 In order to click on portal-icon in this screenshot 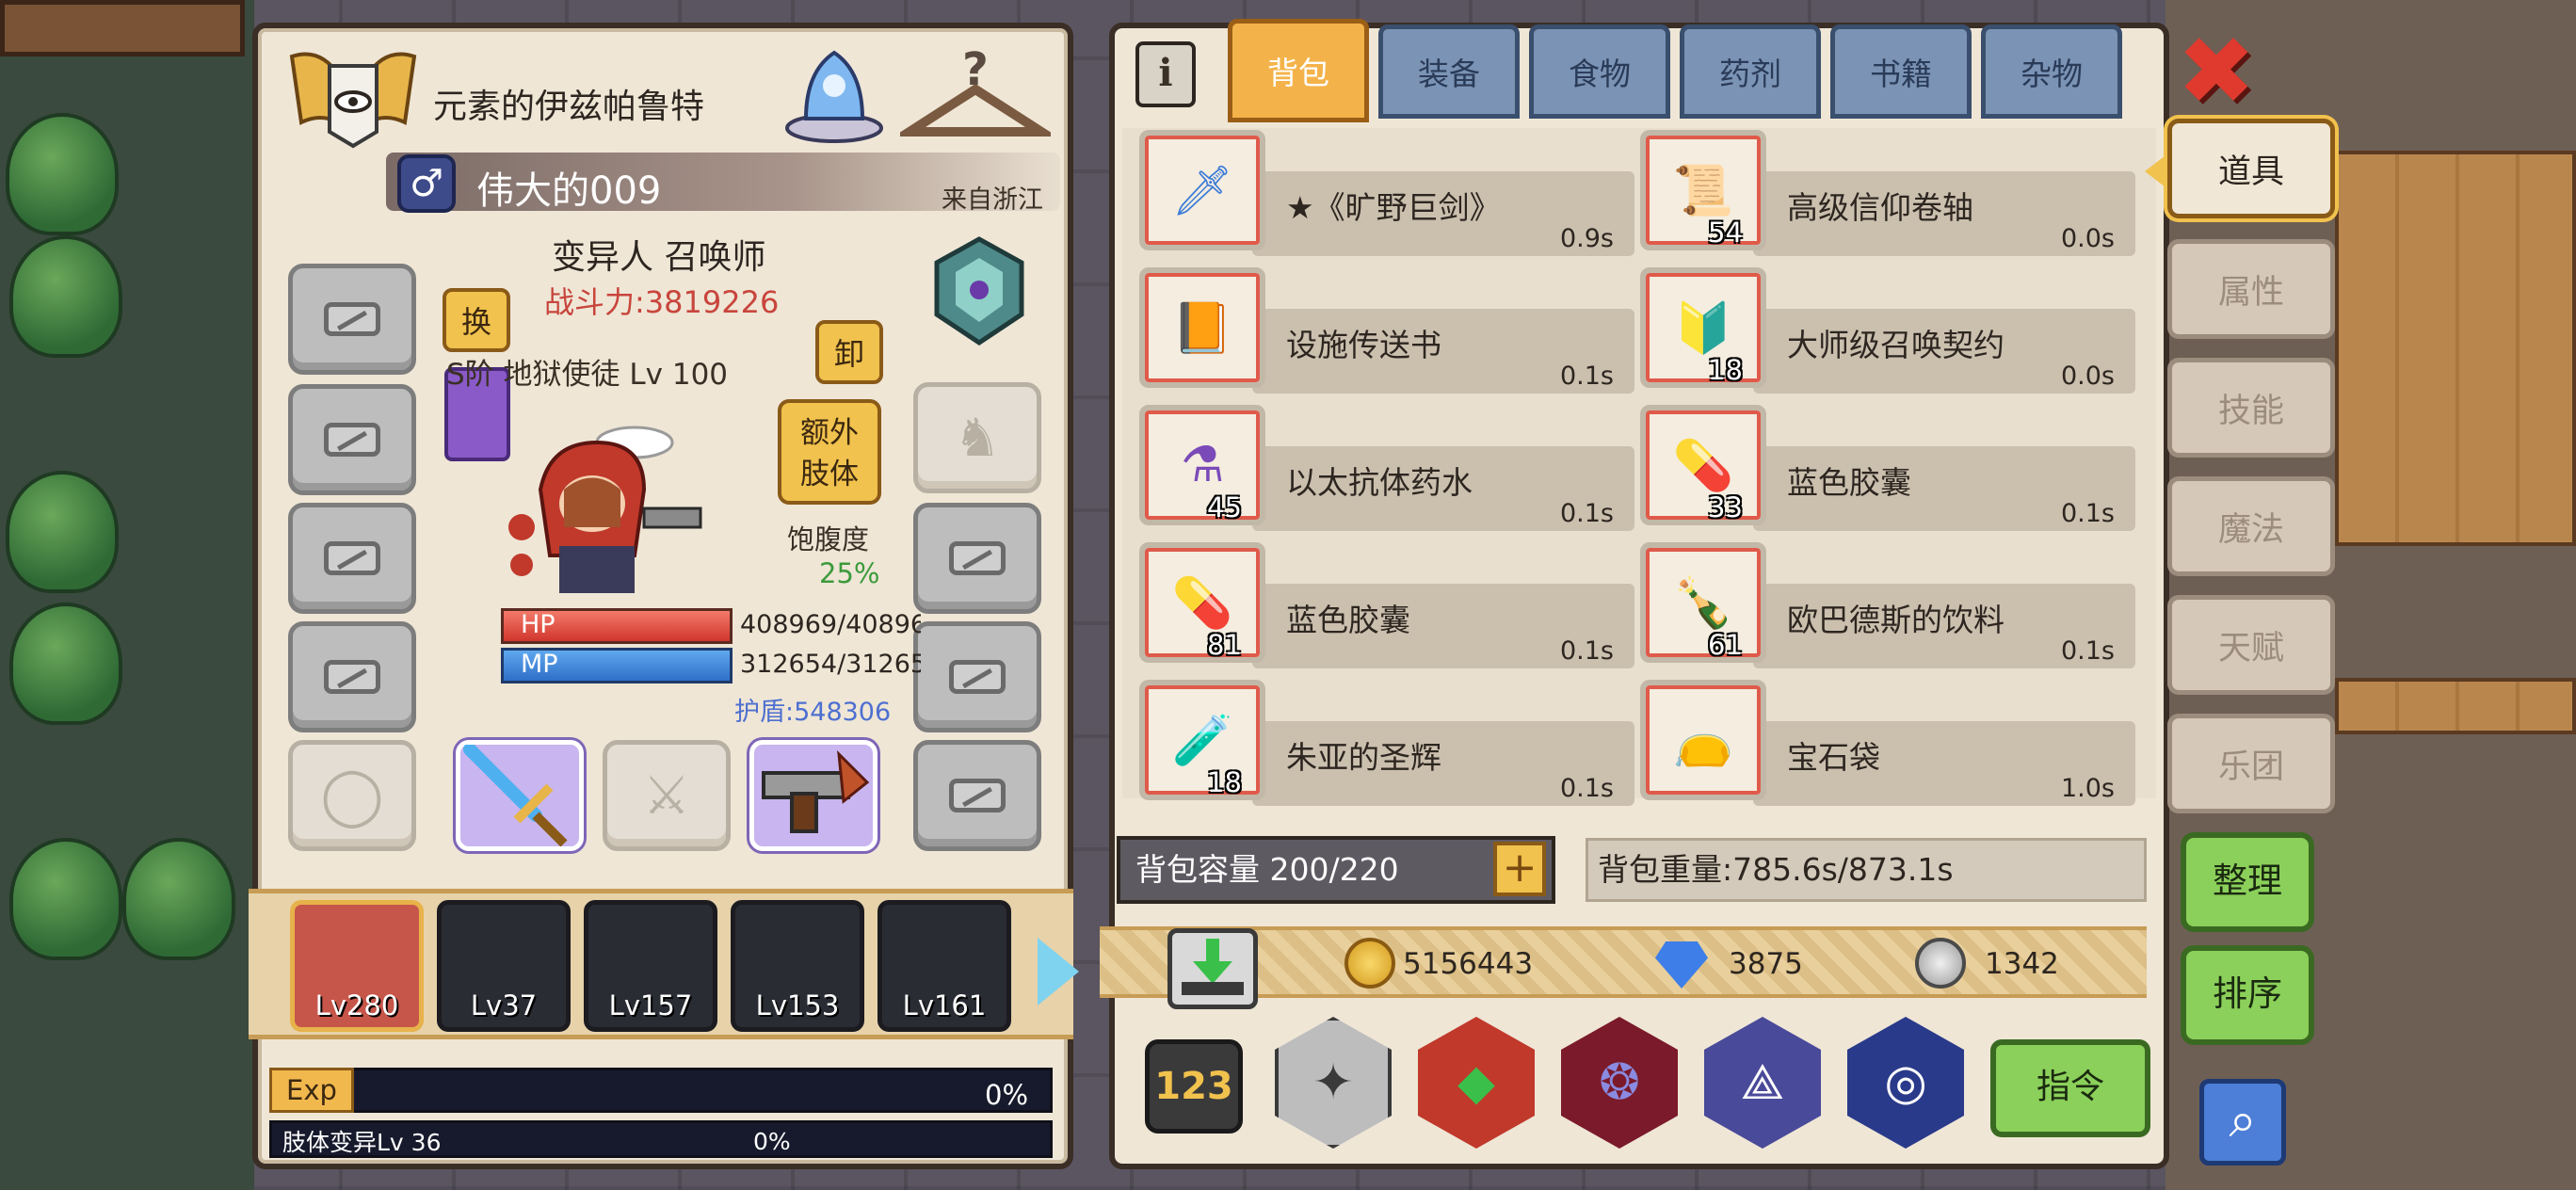, I will do `click(834, 90)`.